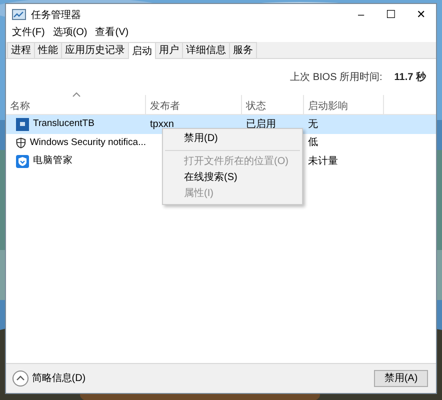 The width and height of the screenshot is (442, 400). Describe the element at coordinates (313, 142) in the screenshot. I see `table-cell: 低` at that location.